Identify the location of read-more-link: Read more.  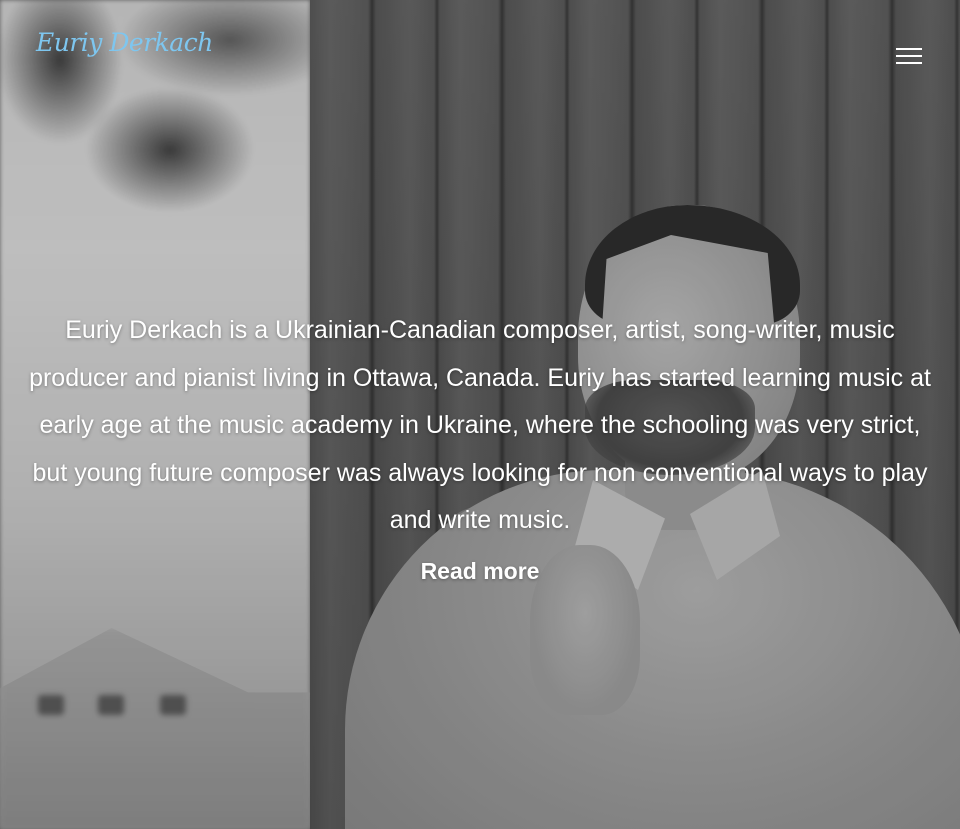
(480, 571).